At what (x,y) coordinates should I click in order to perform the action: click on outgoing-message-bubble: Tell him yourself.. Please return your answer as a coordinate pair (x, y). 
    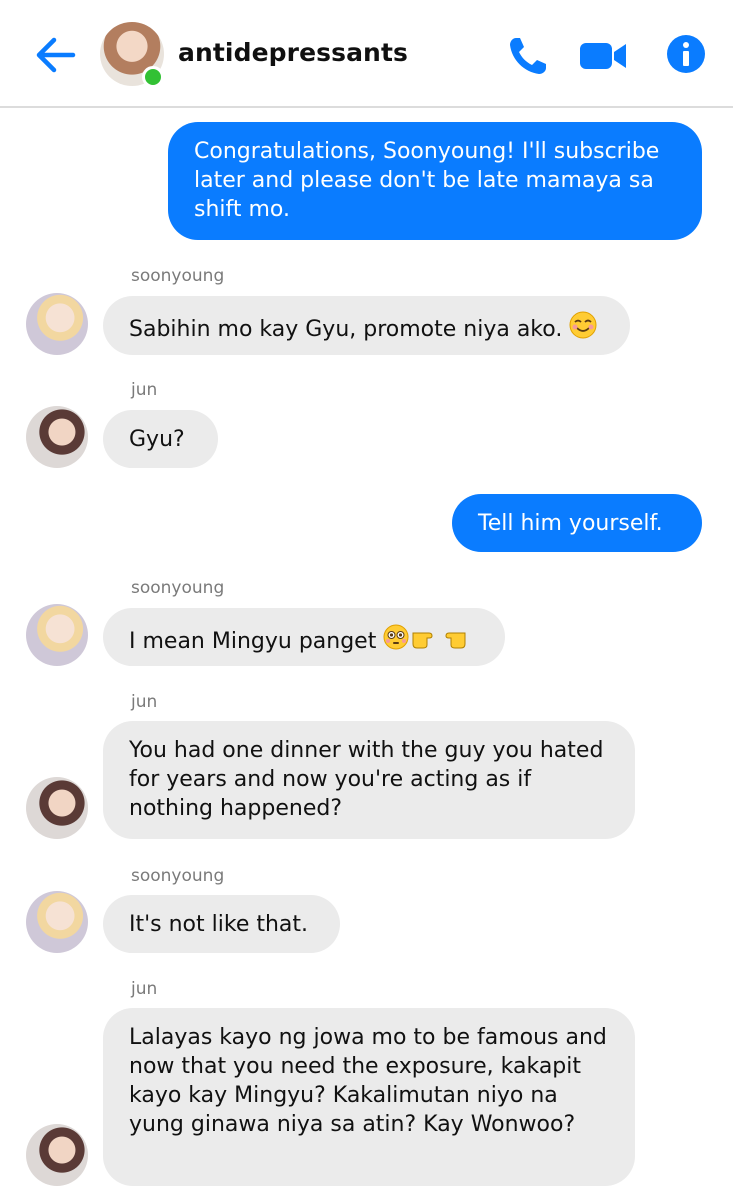
    Looking at the image, I should click on (577, 523).